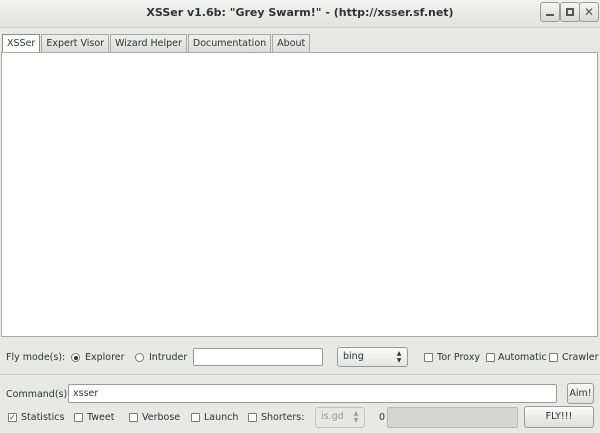 This screenshot has width=600, height=433. I want to click on statistics-checkbox: ✓, so click(12, 417).